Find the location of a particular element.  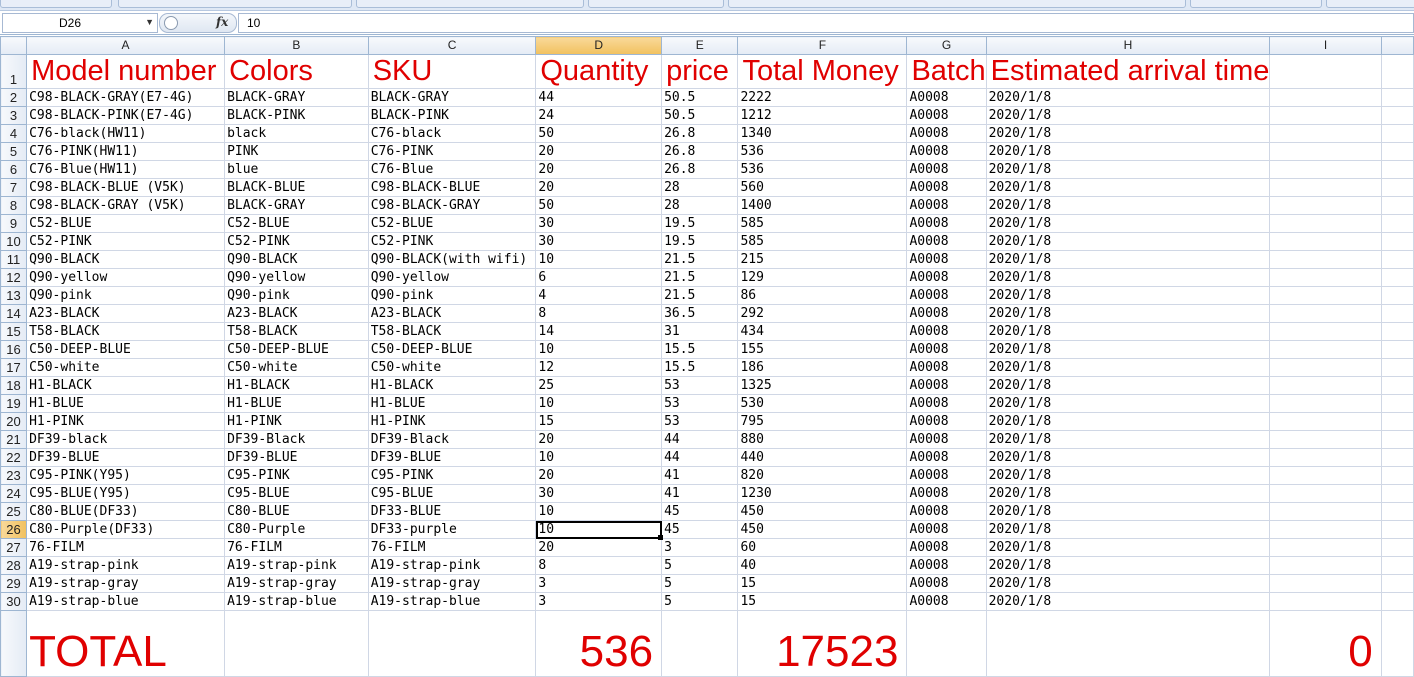

cell-d13: 4 is located at coordinates (599, 295).